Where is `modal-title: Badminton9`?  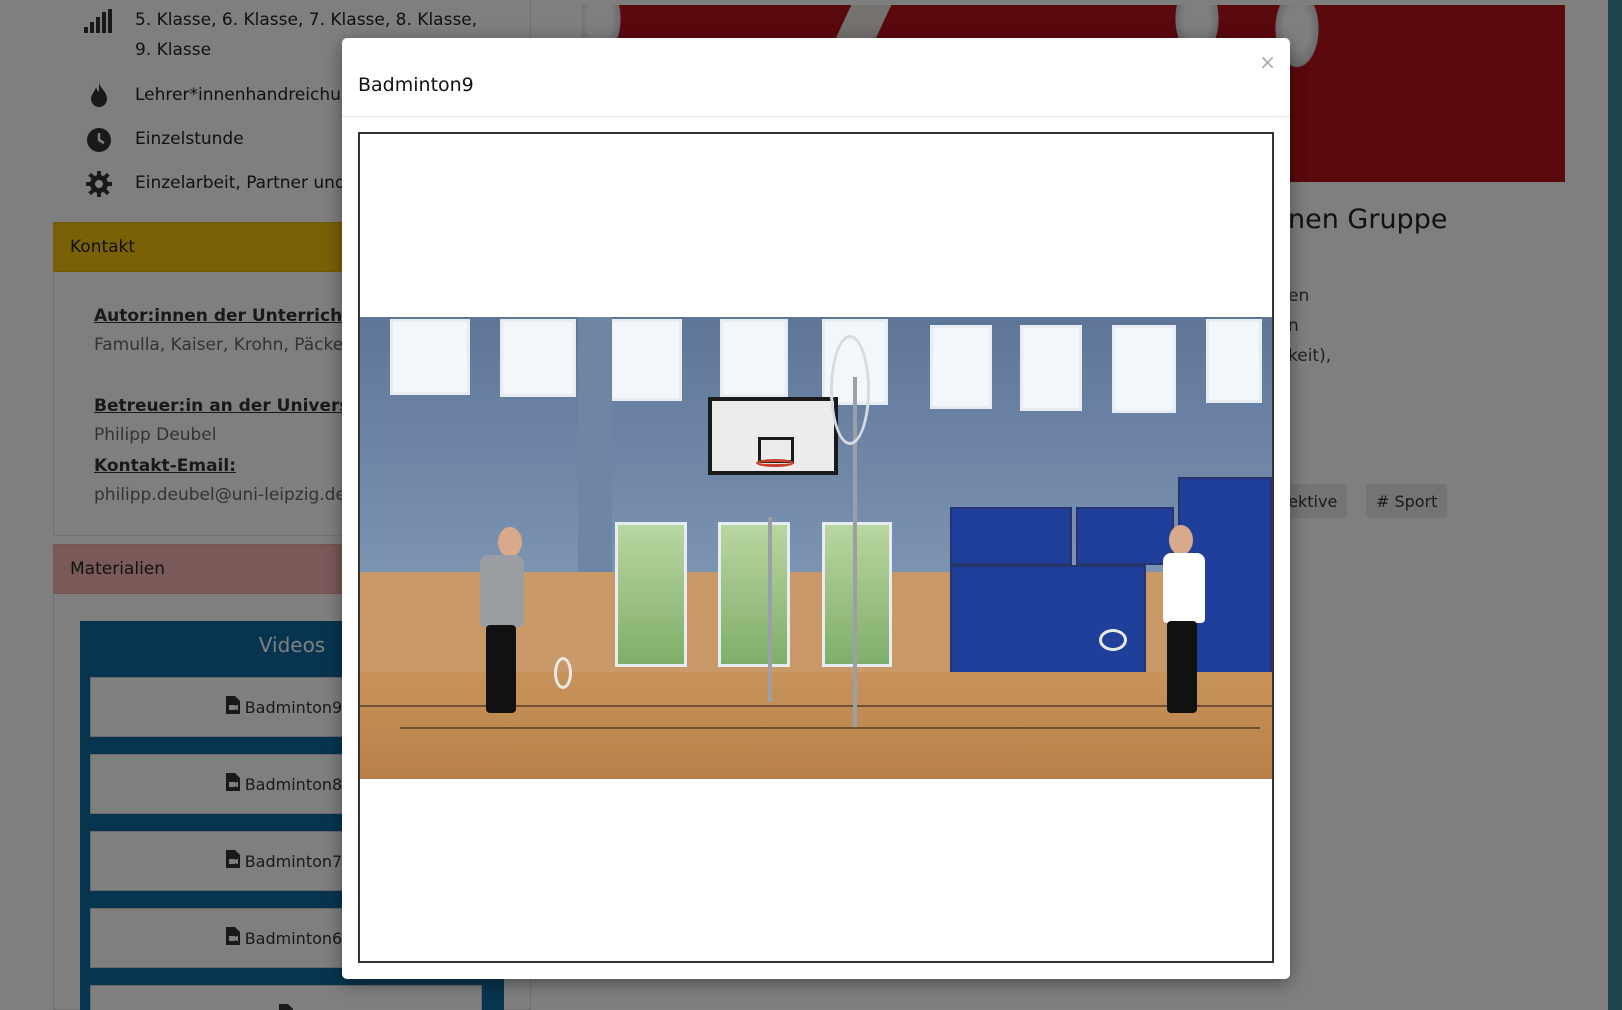
modal-title: Badminton9 is located at coordinates (416, 85).